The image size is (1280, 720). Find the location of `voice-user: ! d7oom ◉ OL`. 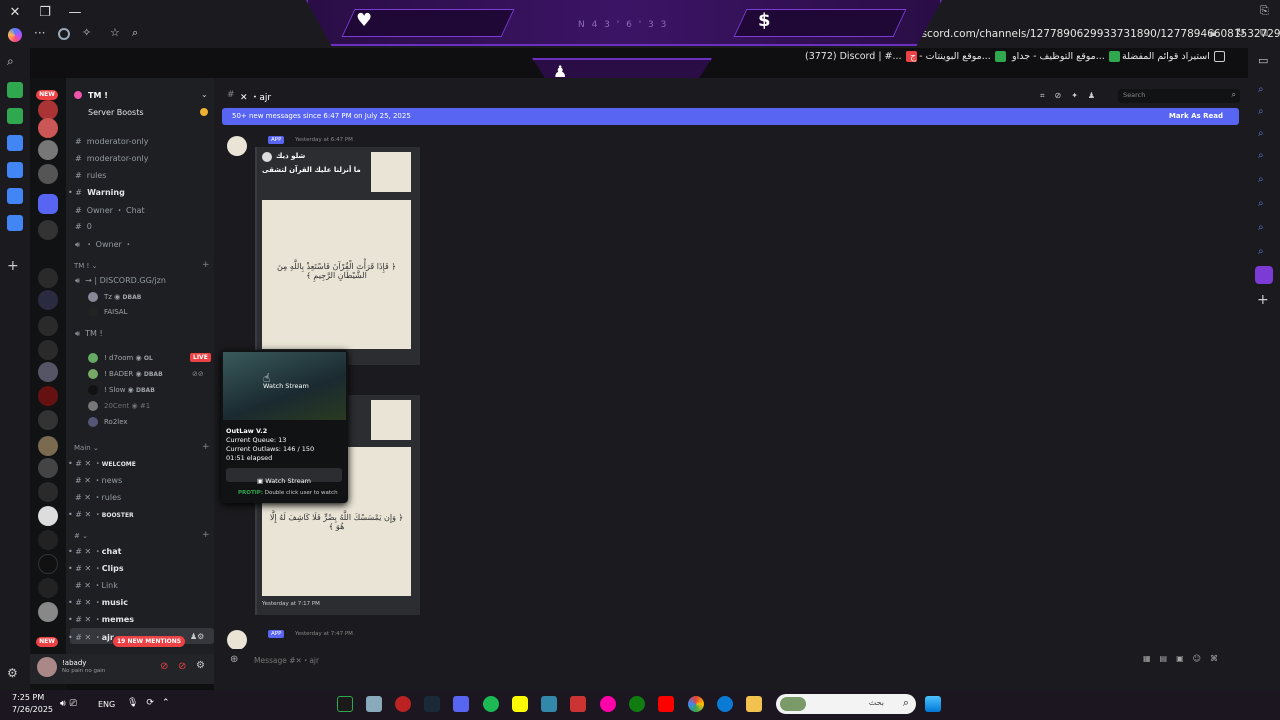

voice-user: ! d7oom ◉ OL is located at coordinates (128, 358).